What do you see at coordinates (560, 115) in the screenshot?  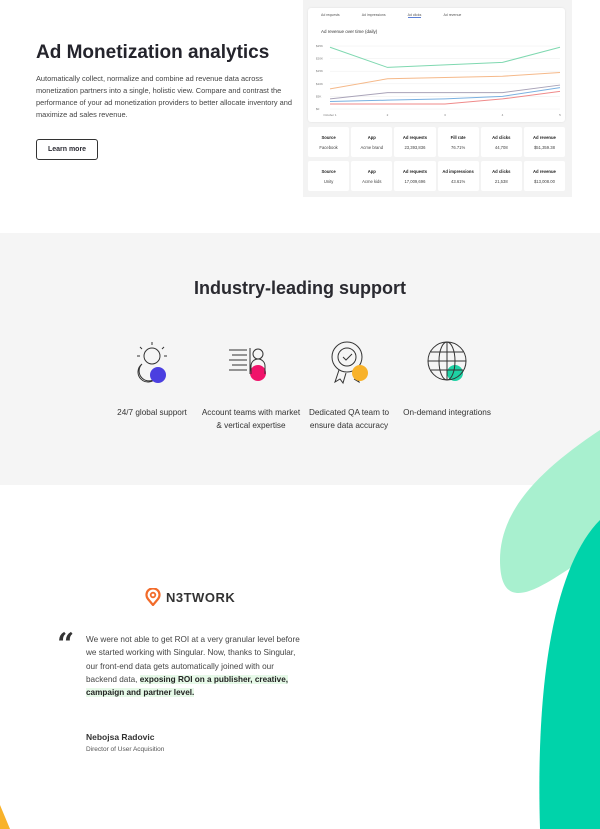 I see `x-tick-label: 5` at bounding box center [560, 115].